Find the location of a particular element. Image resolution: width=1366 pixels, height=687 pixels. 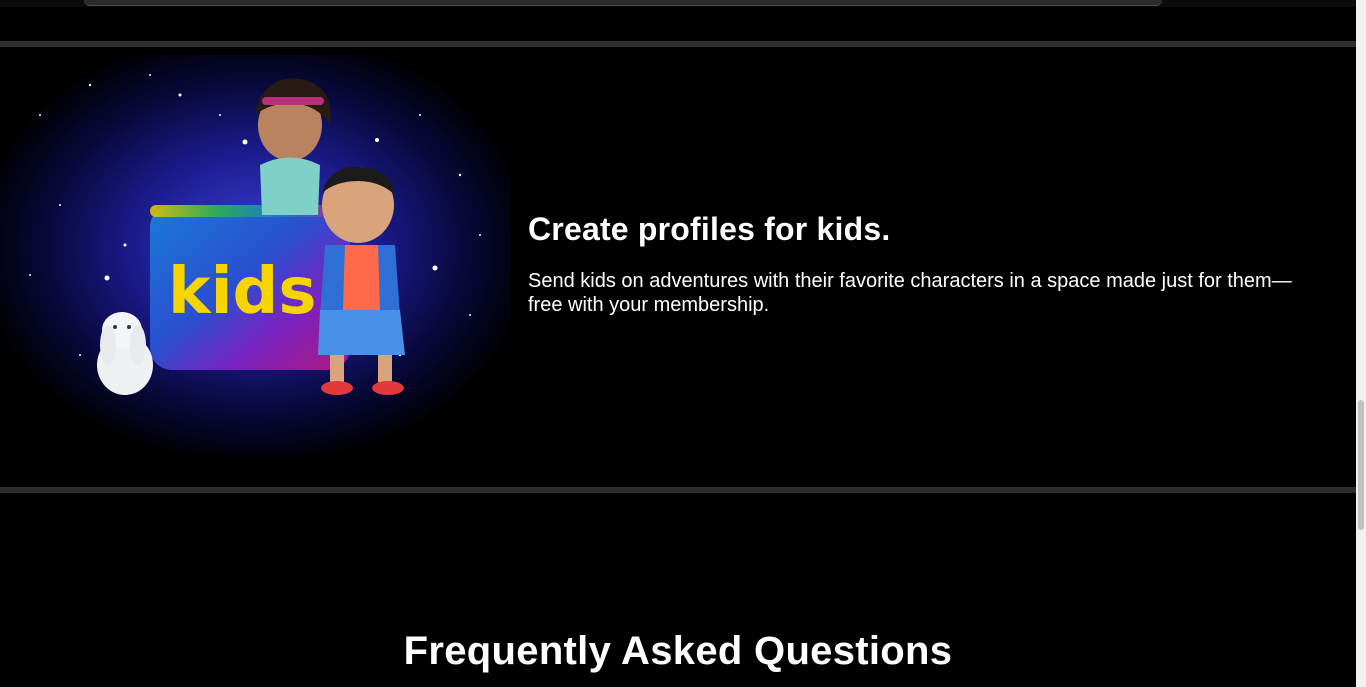

kids-badge-text: kids is located at coordinates (242, 292).